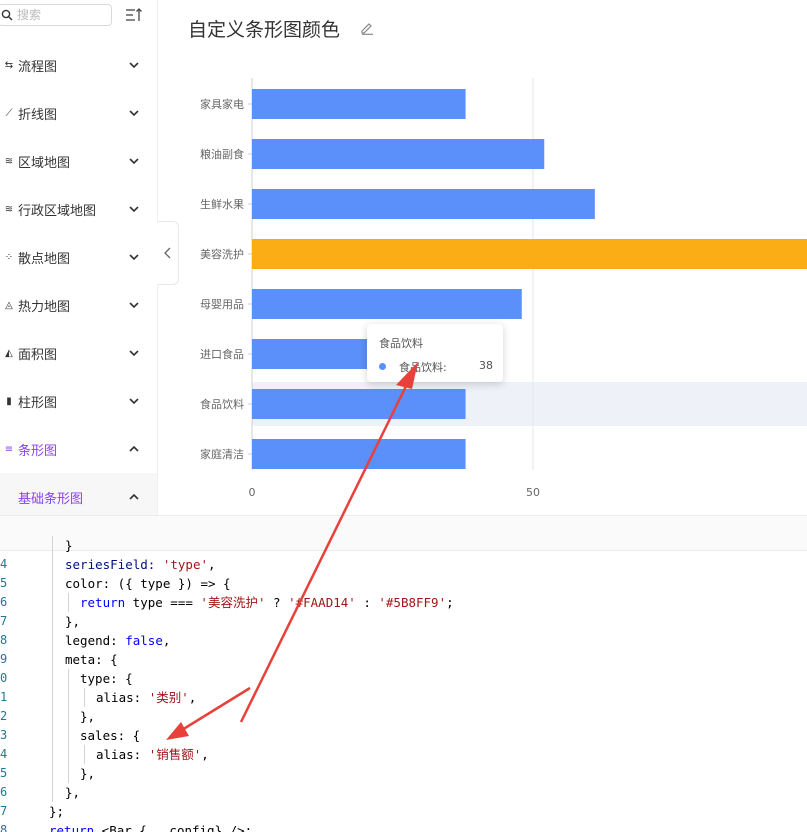  What do you see at coordinates (401, 343) in the screenshot?
I see `tooltip-title: 食品饮料` at bounding box center [401, 343].